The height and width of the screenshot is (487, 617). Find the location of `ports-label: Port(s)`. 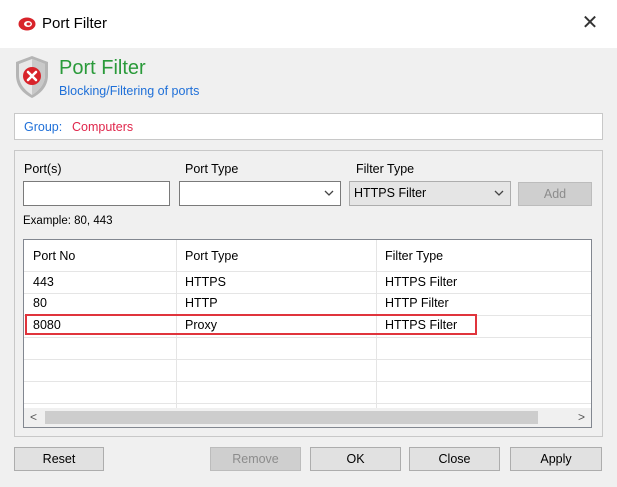

ports-label: Port(s) is located at coordinates (43, 169).